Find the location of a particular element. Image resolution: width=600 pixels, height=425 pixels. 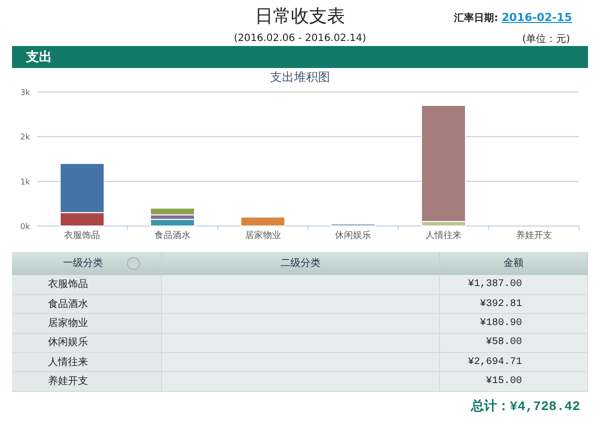

table-cell: ¥180.90 is located at coordinates (514, 324).